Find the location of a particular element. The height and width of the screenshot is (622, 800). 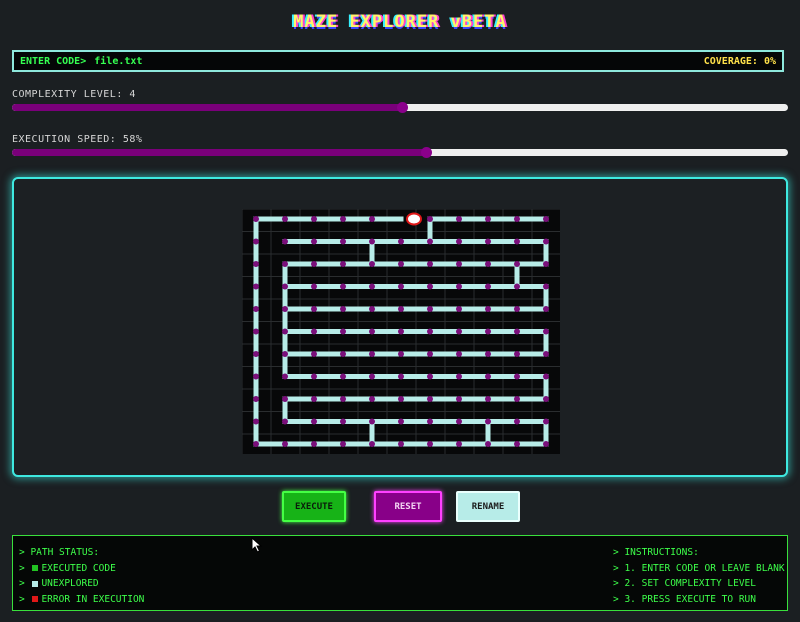

complexity-fill is located at coordinates (207, 107).